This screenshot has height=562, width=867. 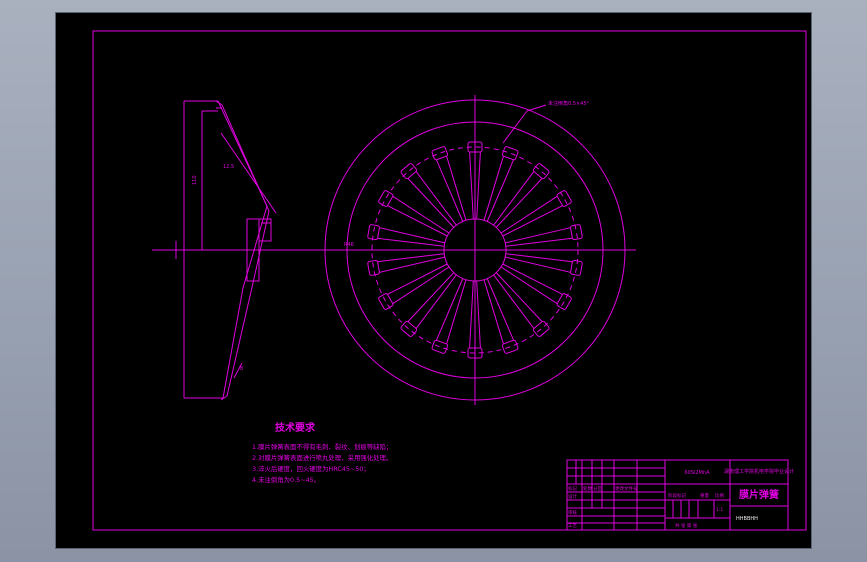 What do you see at coordinates (228, 167) in the screenshot?
I see `side-dim-1: 12.5` at bounding box center [228, 167].